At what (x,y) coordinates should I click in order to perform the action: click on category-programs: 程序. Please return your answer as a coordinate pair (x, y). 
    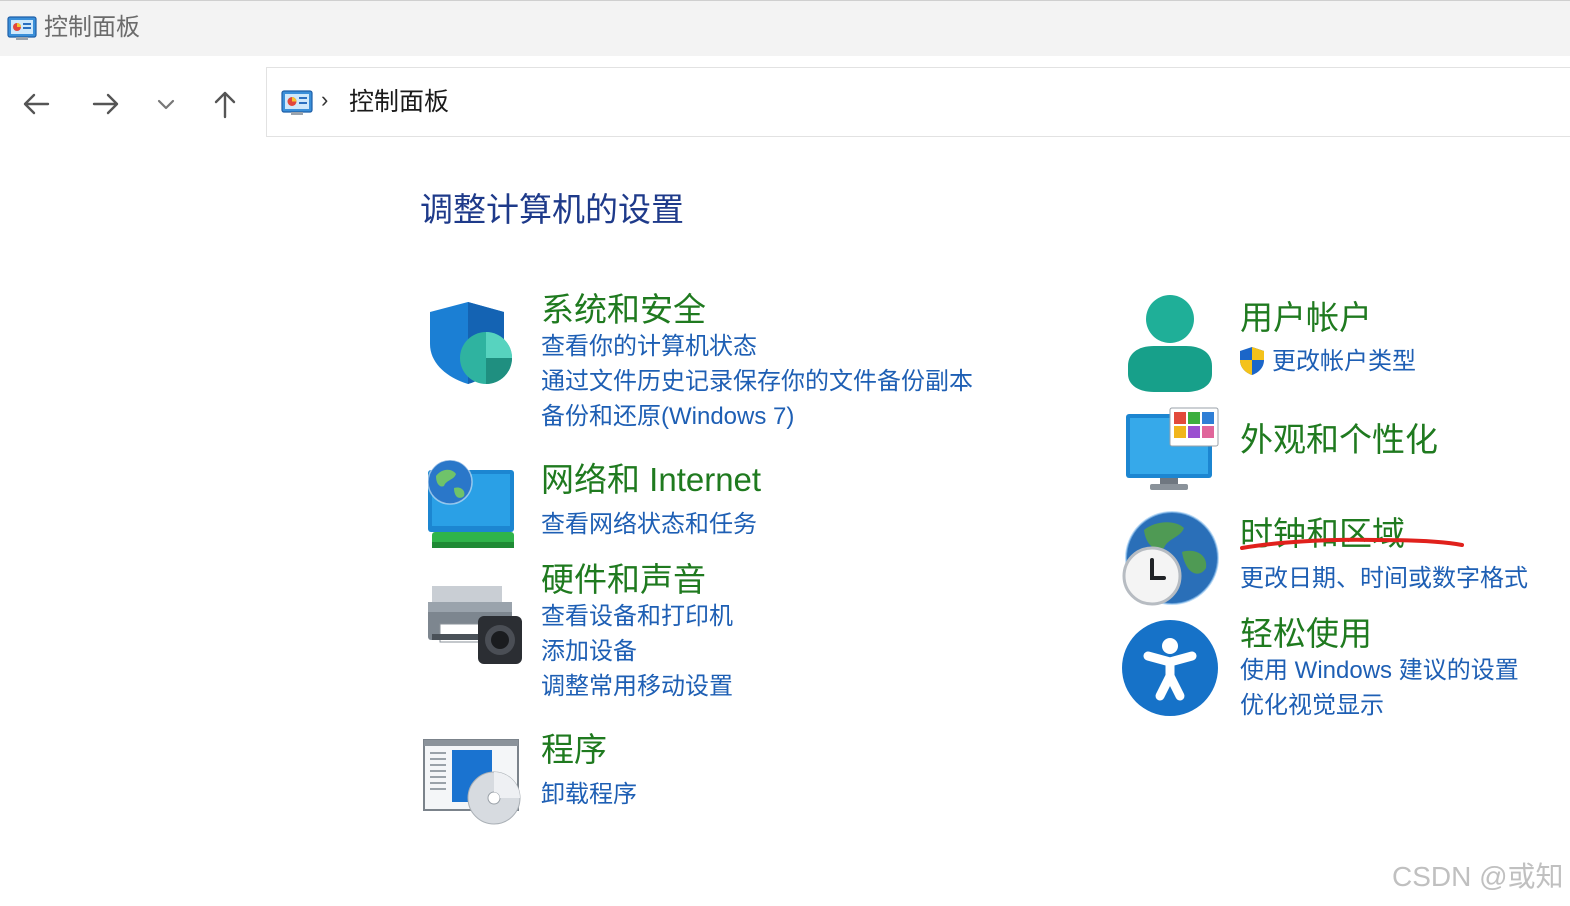
    Looking at the image, I should click on (574, 750).